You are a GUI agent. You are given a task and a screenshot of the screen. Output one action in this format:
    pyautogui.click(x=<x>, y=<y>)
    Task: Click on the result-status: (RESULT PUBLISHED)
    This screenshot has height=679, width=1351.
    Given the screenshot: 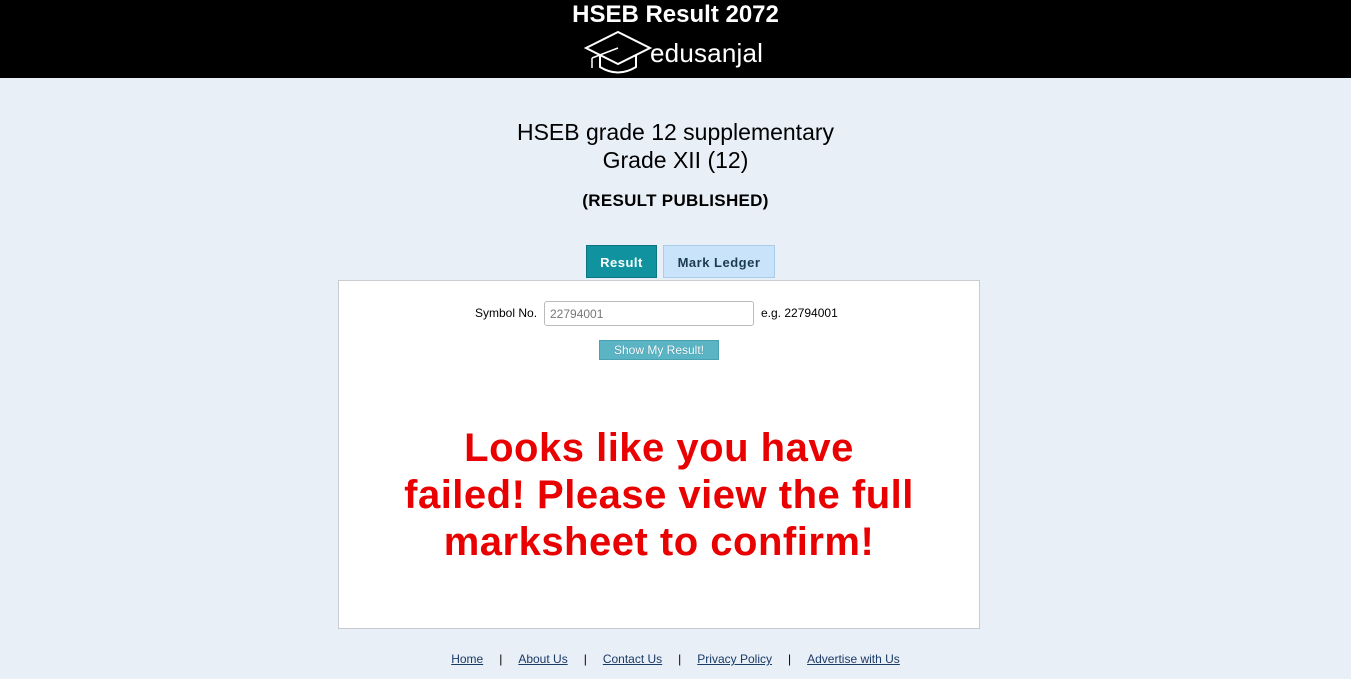 What is the action you would take?
    pyautogui.click(x=675, y=200)
    